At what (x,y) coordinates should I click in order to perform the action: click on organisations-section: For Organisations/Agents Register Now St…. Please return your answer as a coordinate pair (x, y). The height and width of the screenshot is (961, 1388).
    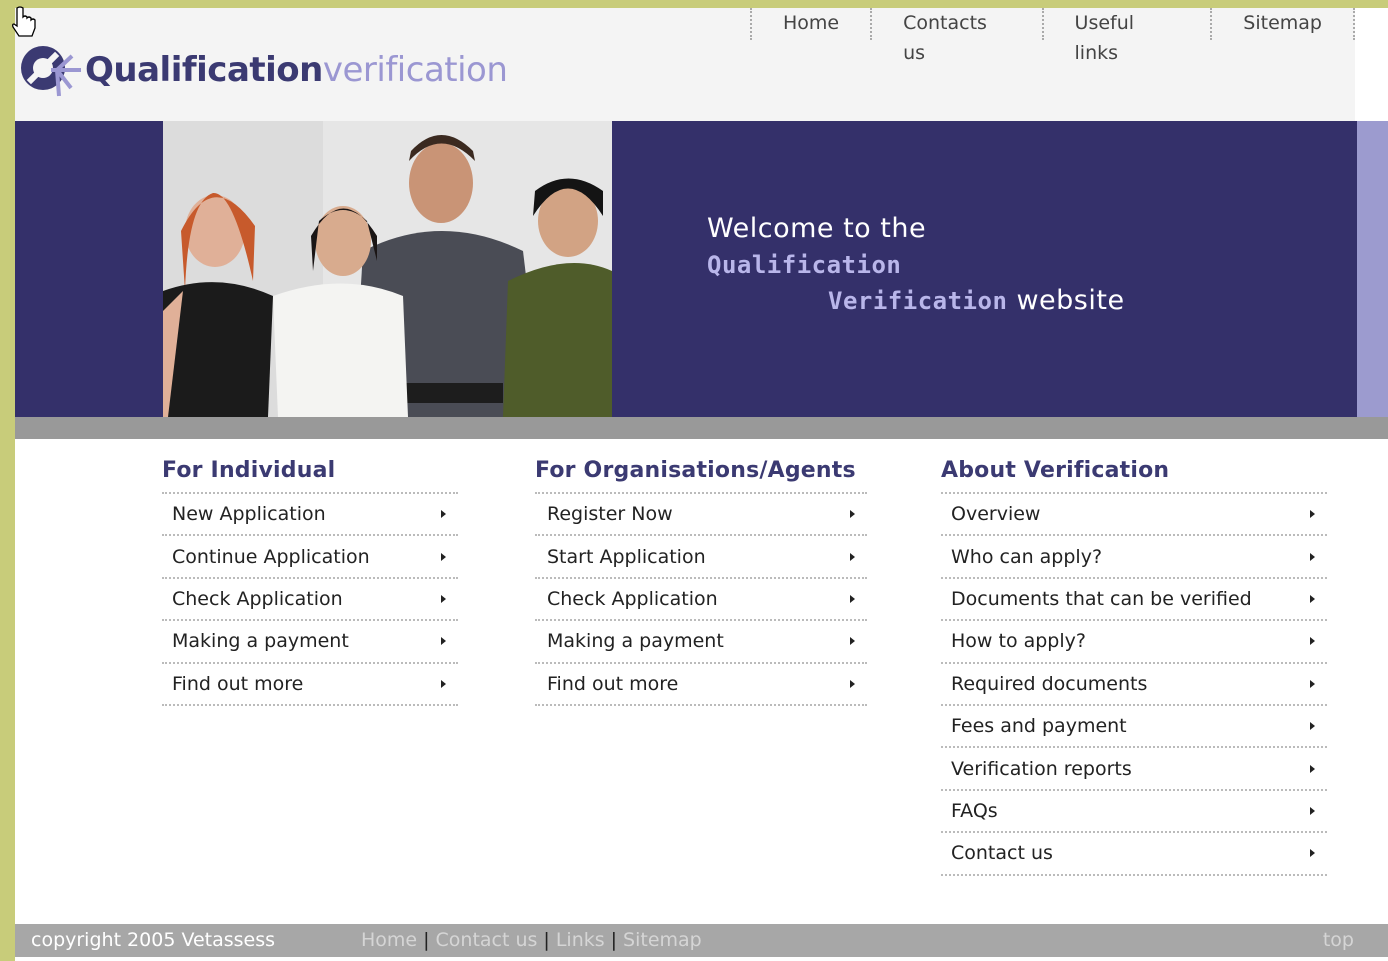
    Looking at the image, I should click on (701, 582).